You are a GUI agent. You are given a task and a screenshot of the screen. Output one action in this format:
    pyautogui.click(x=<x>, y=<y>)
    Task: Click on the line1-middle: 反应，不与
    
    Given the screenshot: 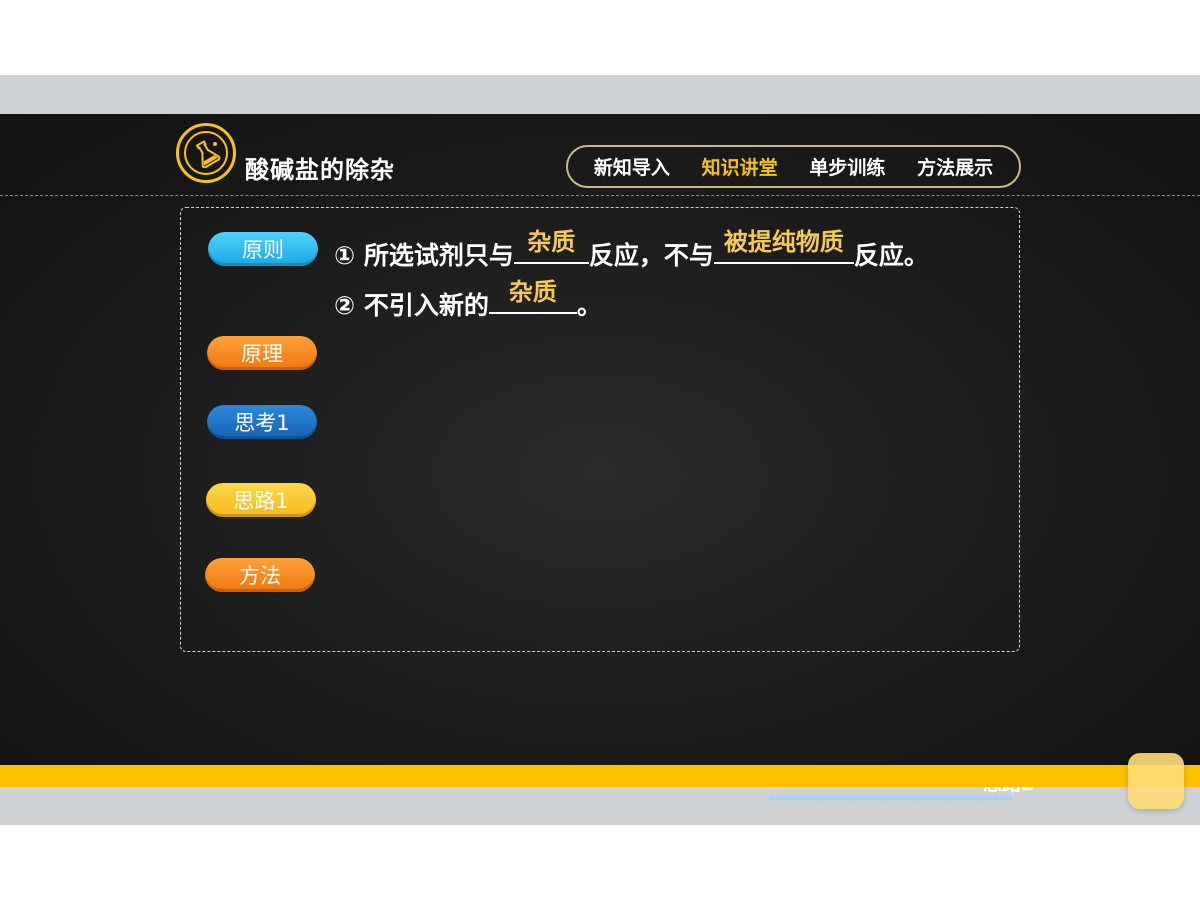 What is the action you would take?
    pyautogui.click(x=651, y=255)
    